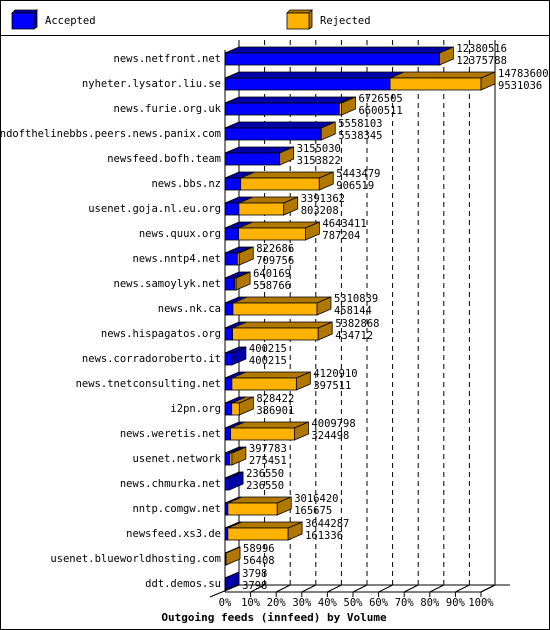  Describe the element at coordinates (345, 21) in the screenshot. I see `legend-label: Rejected` at that location.